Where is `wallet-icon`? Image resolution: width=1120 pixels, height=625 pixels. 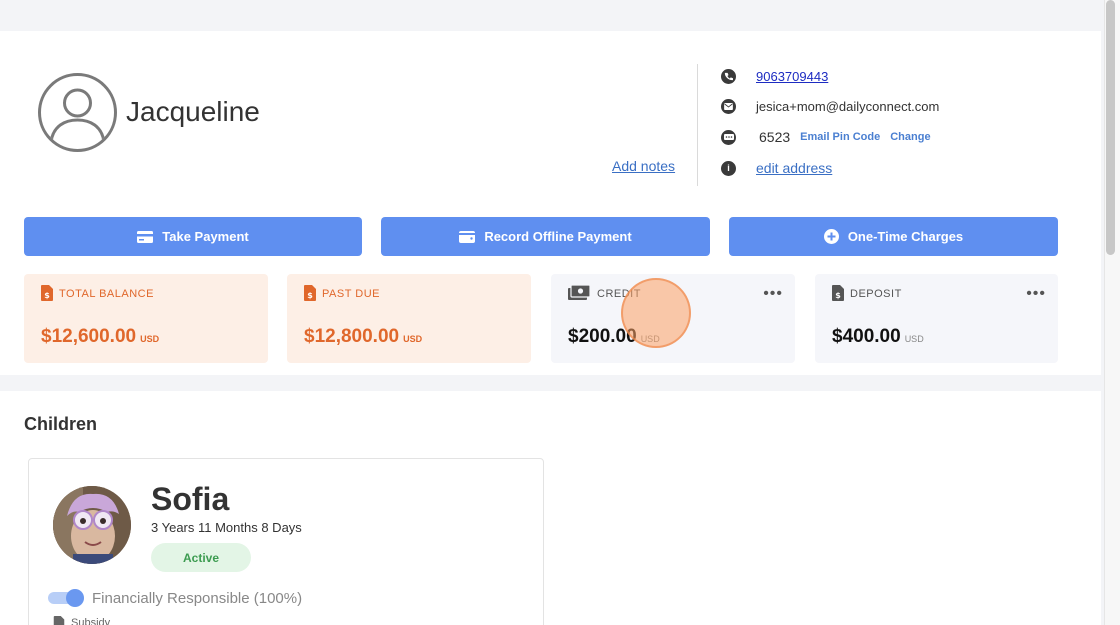 wallet-icon is located at coordinates (467, 236).